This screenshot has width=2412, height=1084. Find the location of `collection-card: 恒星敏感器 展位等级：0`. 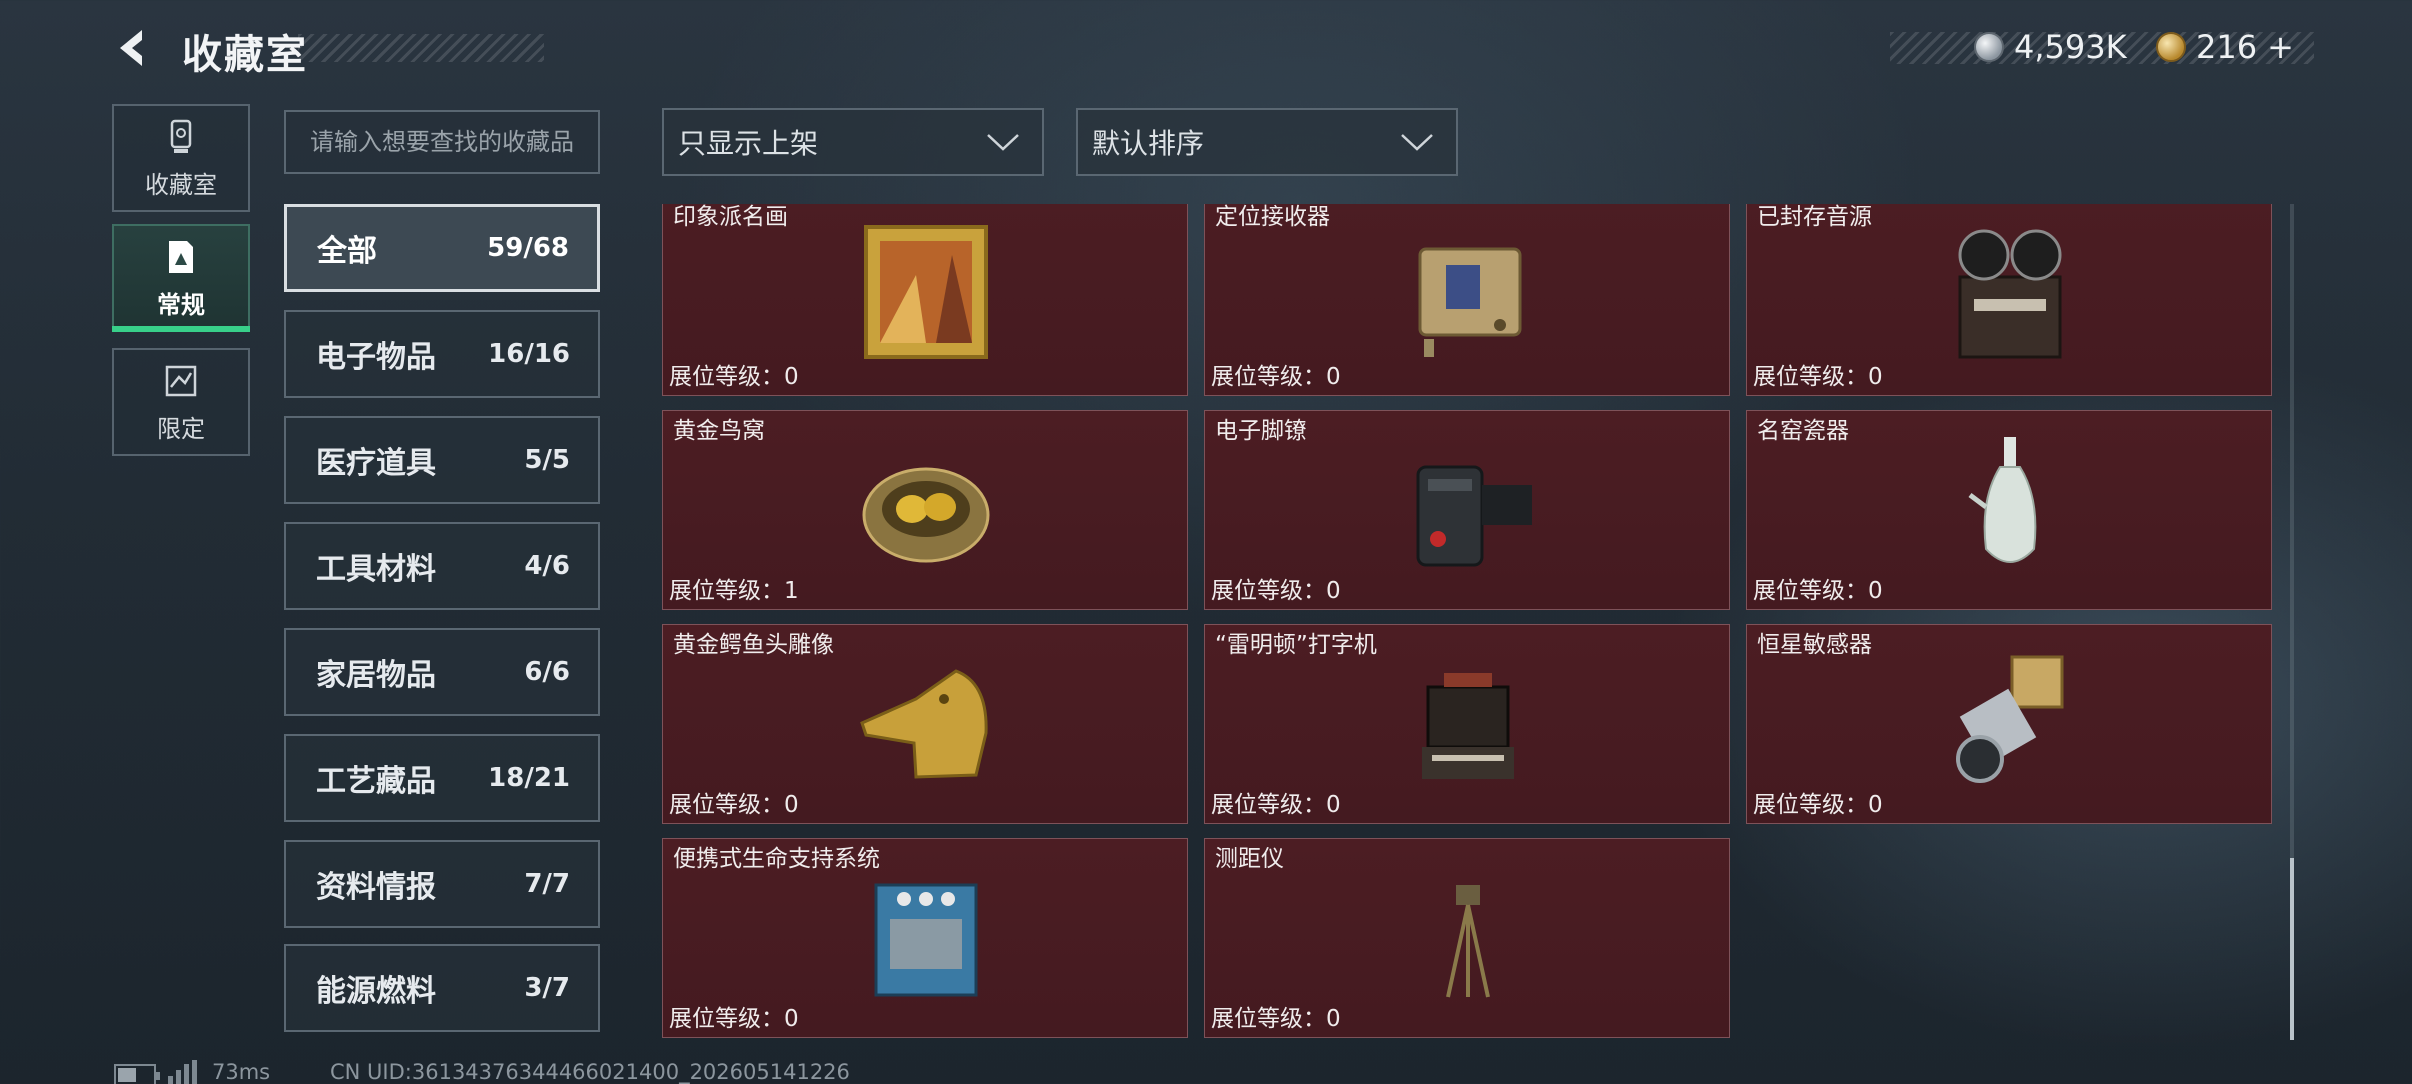

collection-card: 恒星敏感器 展位等级：0 is located at coordinates (2009, 724).